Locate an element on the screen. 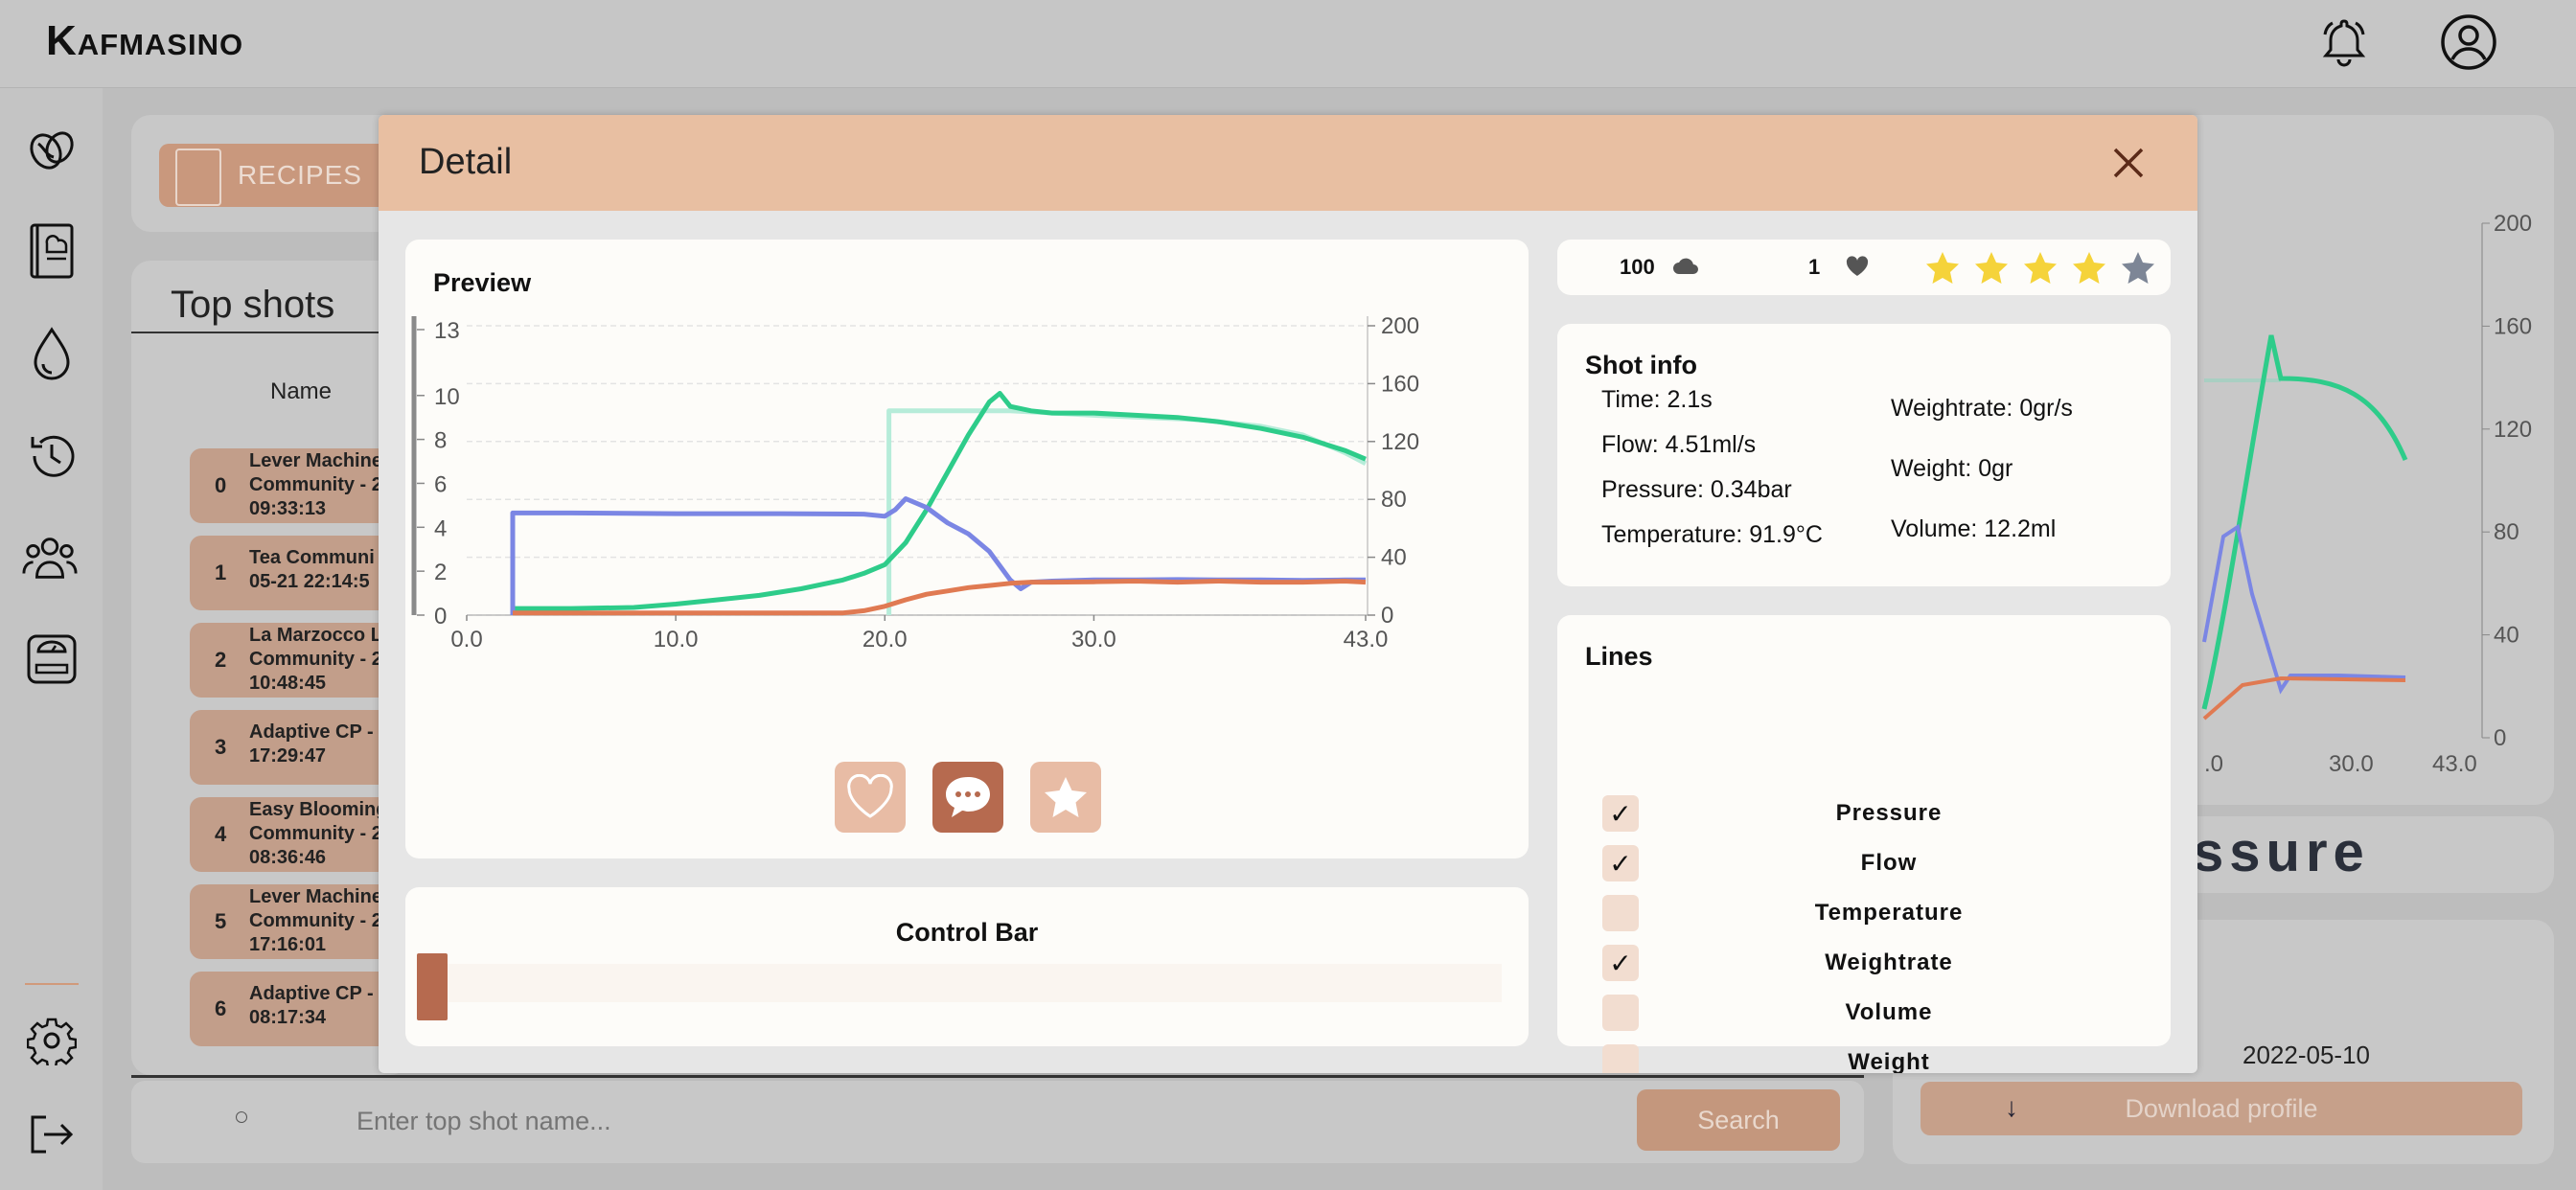  line-label: Temperature is located at coordinates (1889, 913).